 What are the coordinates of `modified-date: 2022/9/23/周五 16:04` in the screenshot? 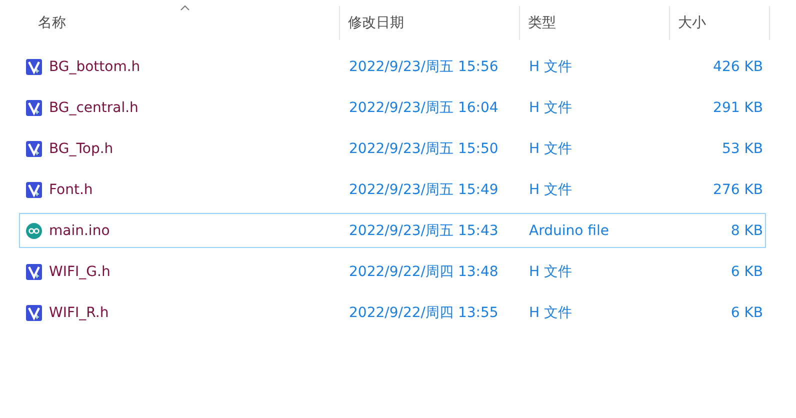 It's located at (424, 107).